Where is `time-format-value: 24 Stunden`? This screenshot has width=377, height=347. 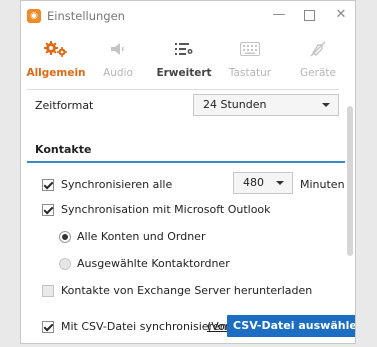 time-format-value: 24 Stunden is located at coordinates (235, 104).